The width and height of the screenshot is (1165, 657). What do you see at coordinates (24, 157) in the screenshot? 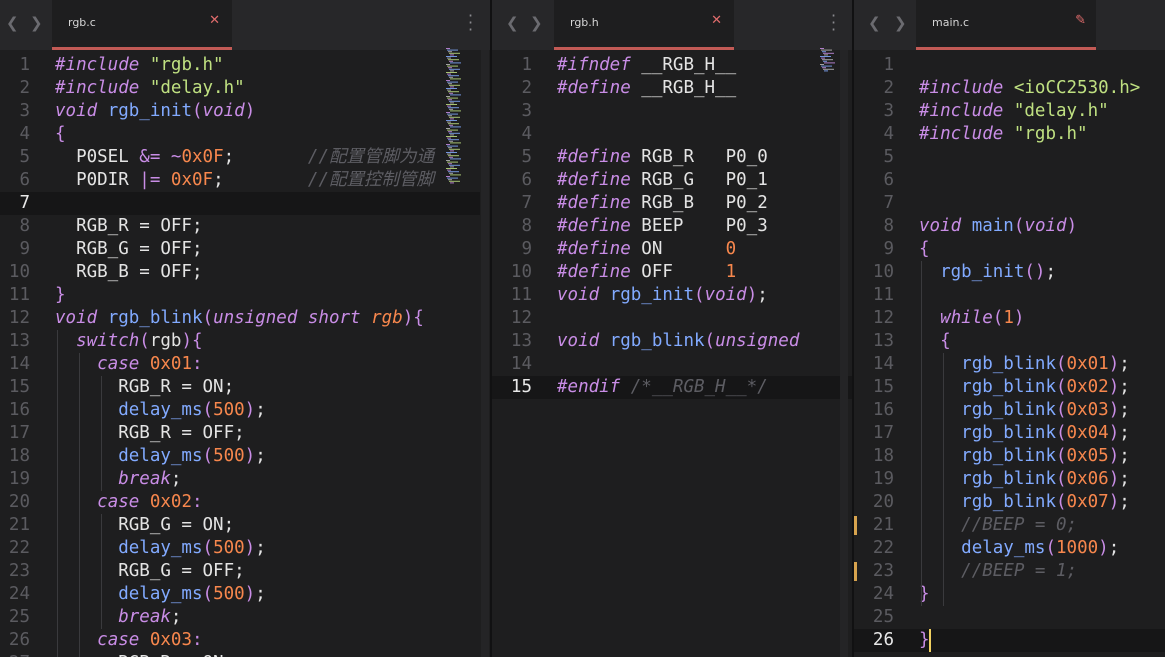
I see `line-number: 5` at bounding box center [24, 157].